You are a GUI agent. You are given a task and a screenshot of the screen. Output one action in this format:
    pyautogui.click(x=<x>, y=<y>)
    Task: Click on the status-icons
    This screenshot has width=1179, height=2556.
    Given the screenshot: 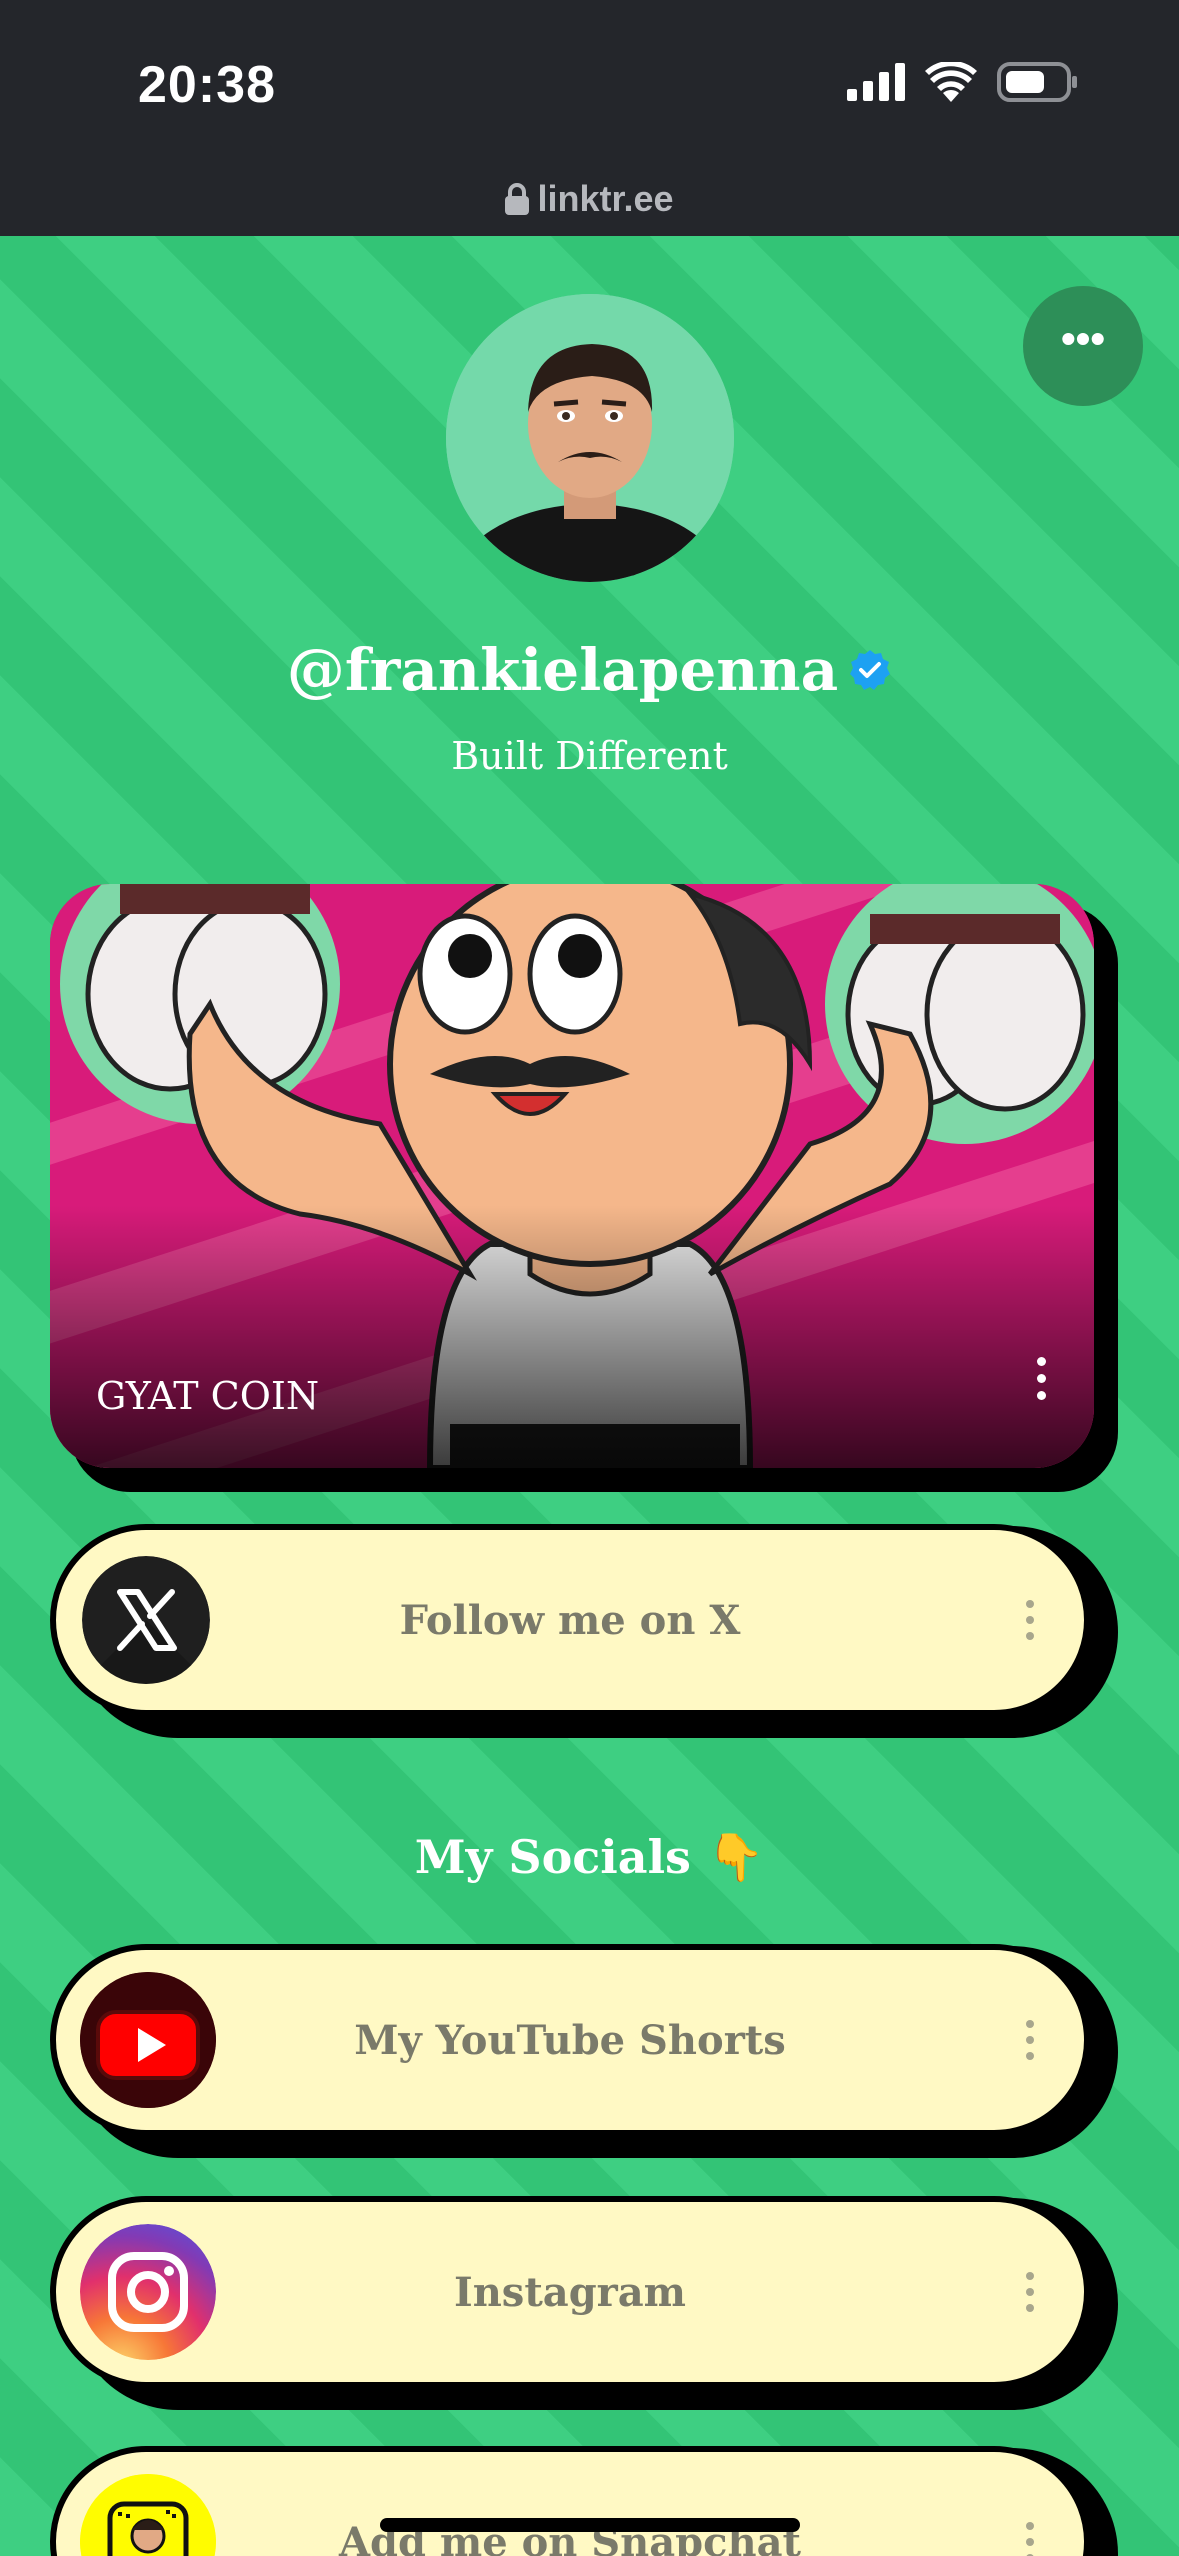 What is the action you would take?
    pyautogui.click(x=963, y=82)
    